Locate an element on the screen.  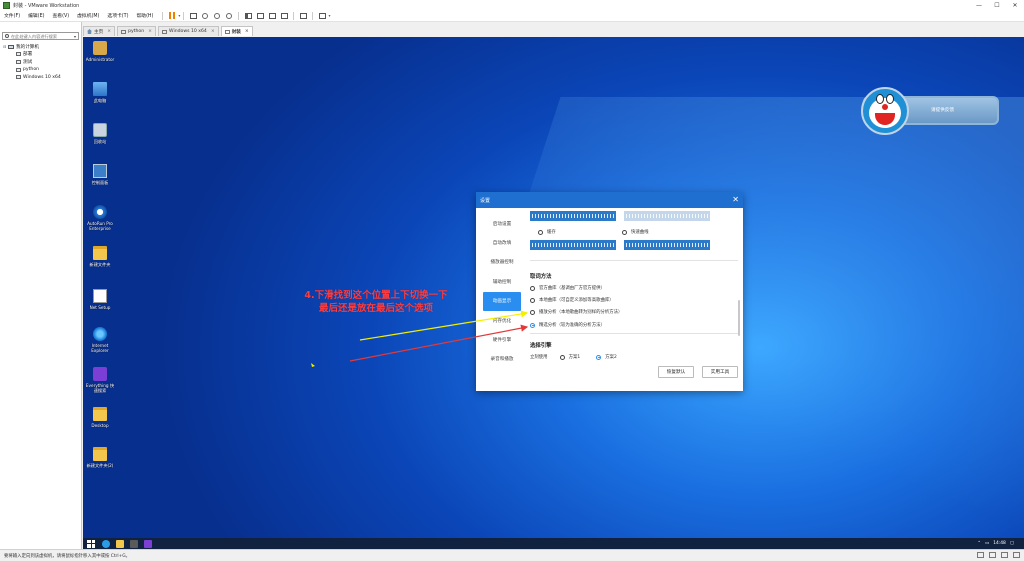
nav-item-engine: 硬件引擎 is located at coordinates (502, 339).